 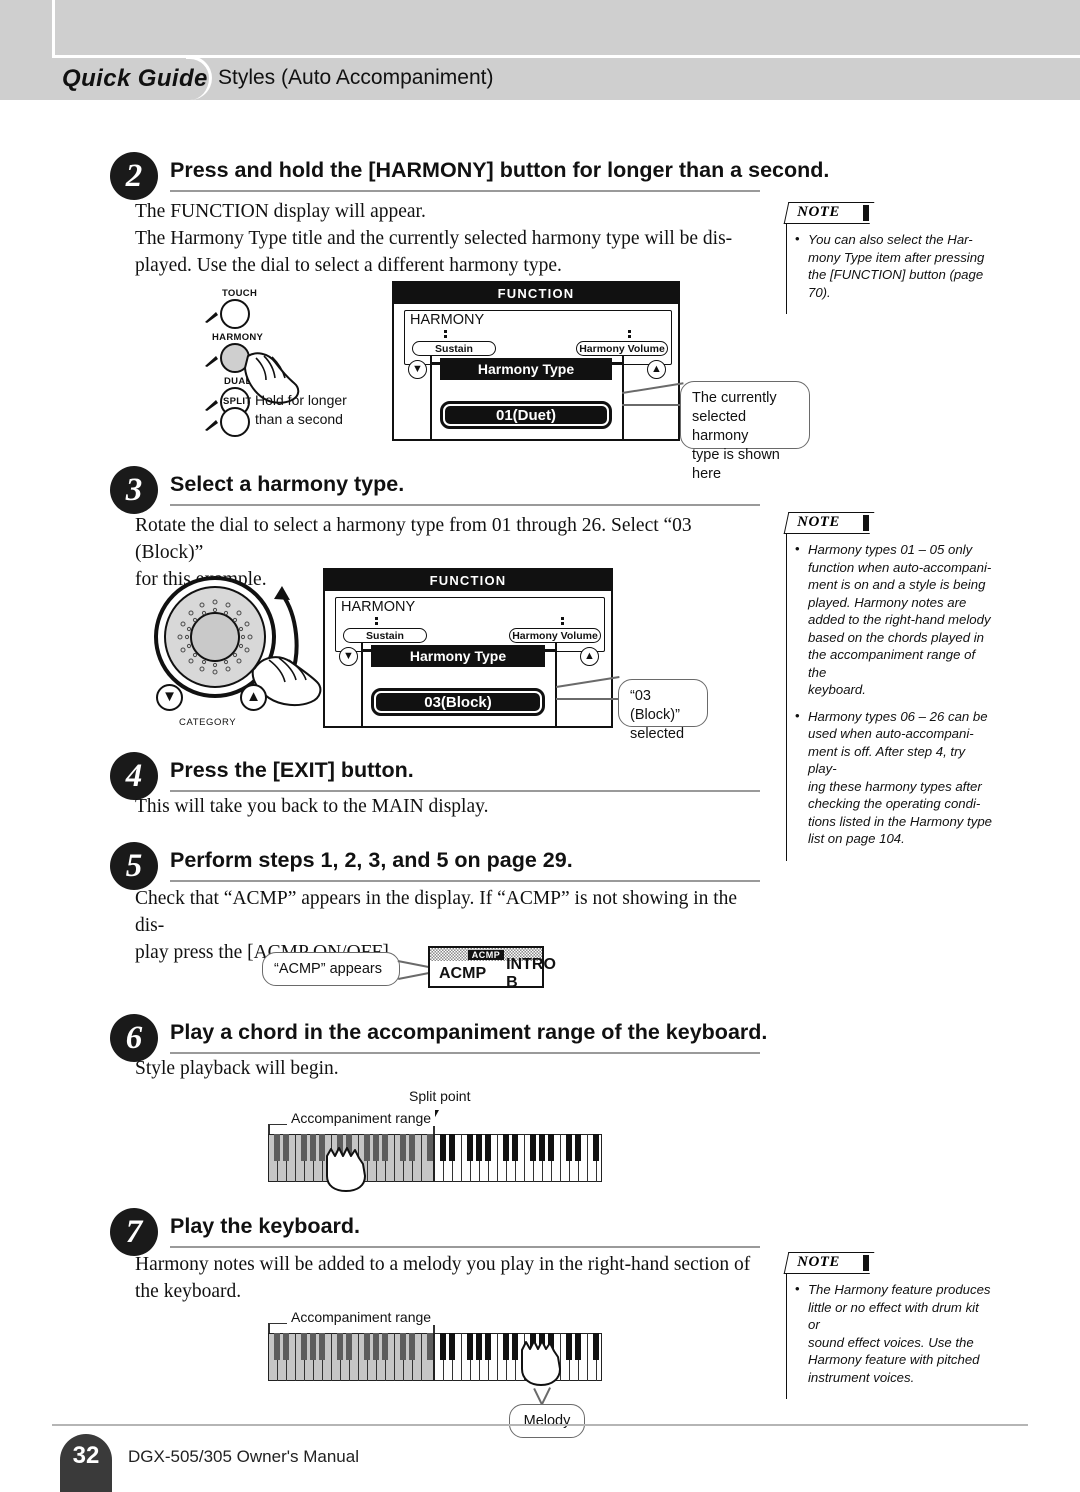 I want to click on page-number: 32, so click(x=86, y=1455).